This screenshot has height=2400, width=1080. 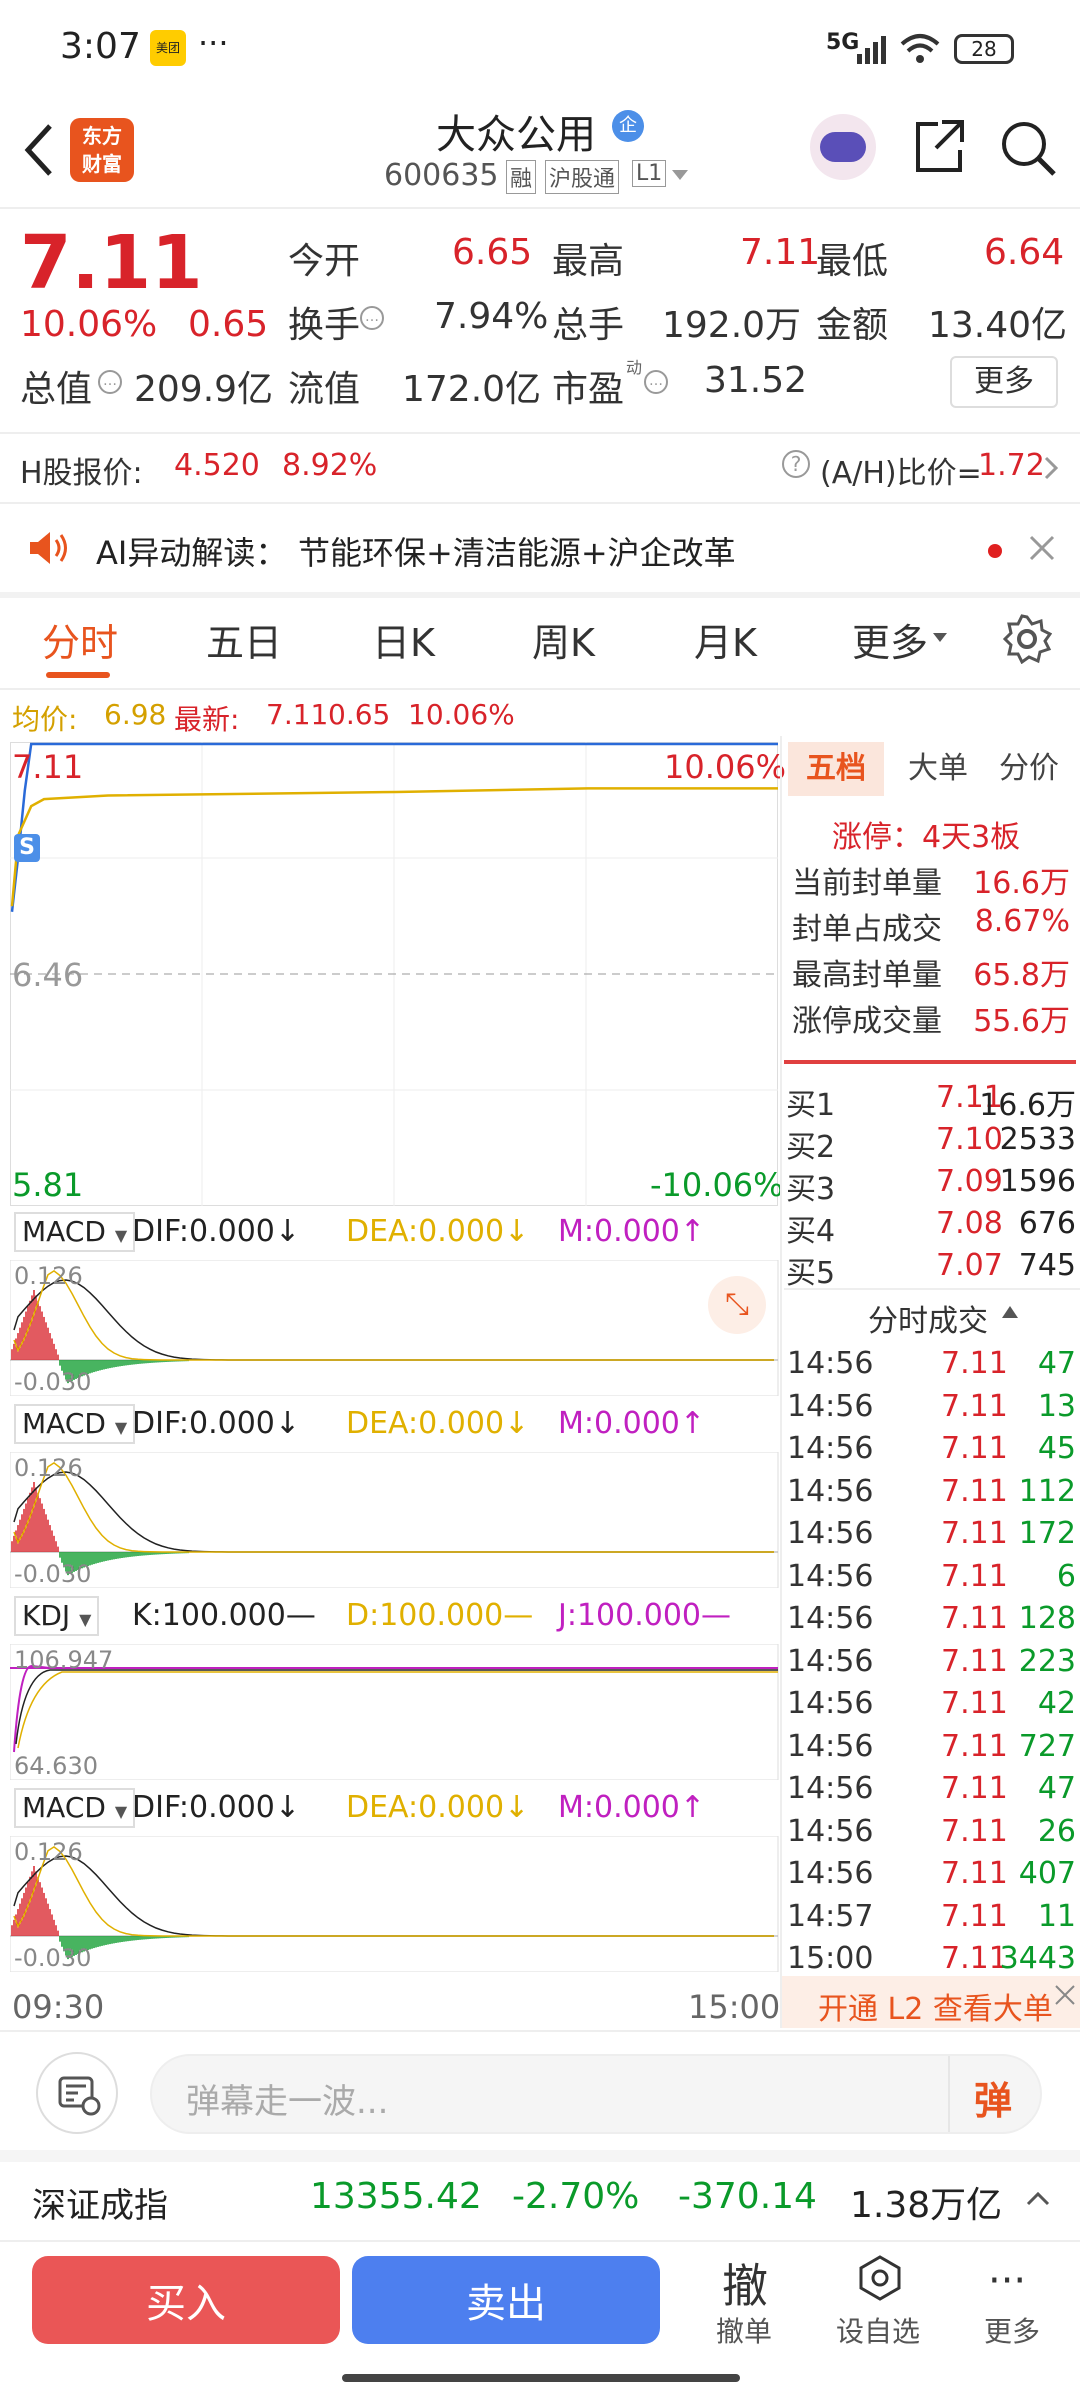 What do you see at coordinates (1047, 1661) in the screenshot?
I see `trade-volume: 223` at bounding box center [1047, 1661].